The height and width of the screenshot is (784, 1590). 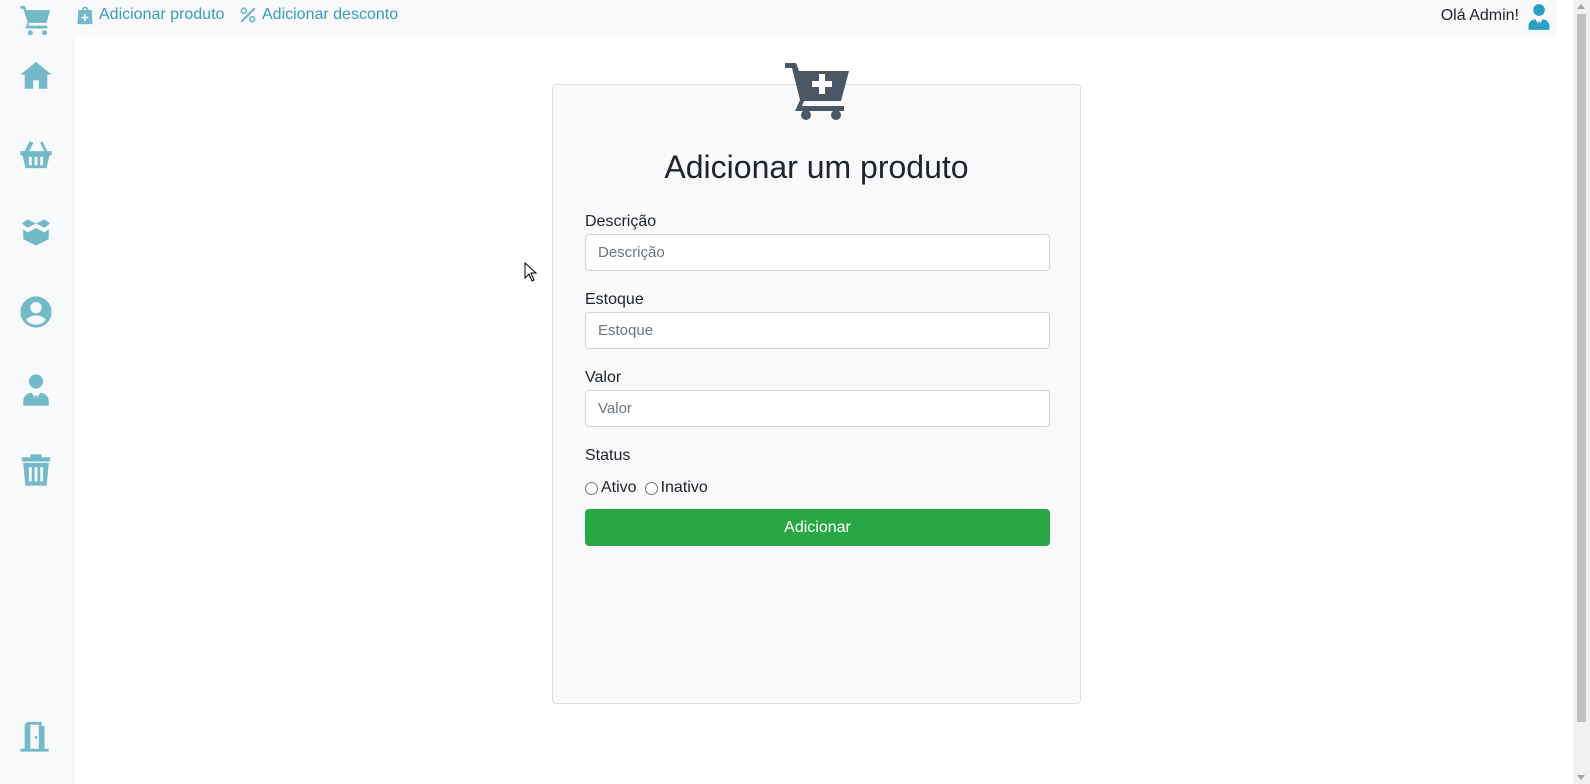 What do you see at coordinates (621, 221) in the screenshot?
I see `description-label: Descrição` at bounding box center [621, 221].